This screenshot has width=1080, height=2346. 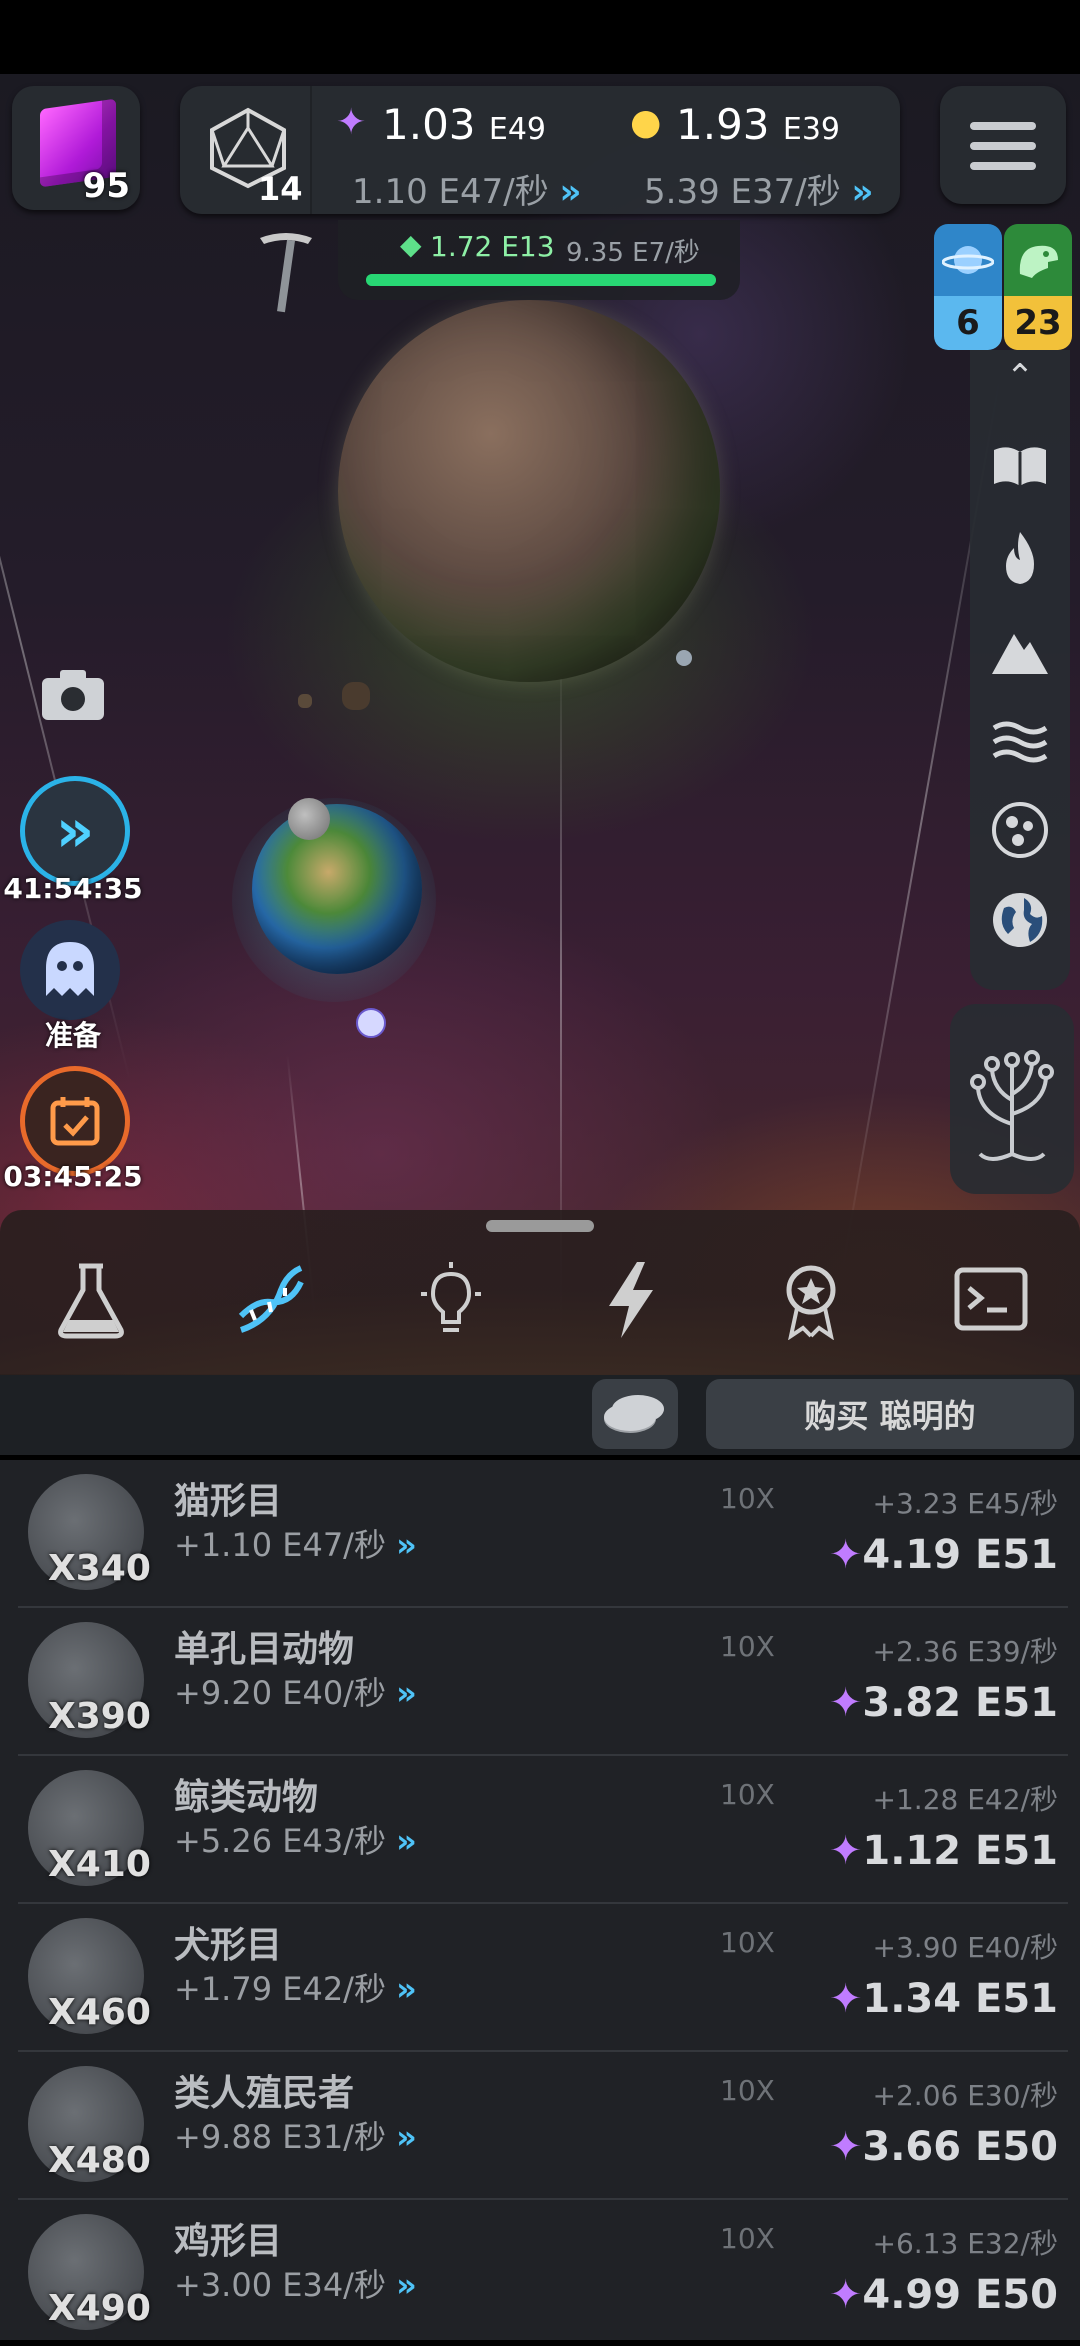 I want to click on tab-lightning, so click(x=631, y=1305).